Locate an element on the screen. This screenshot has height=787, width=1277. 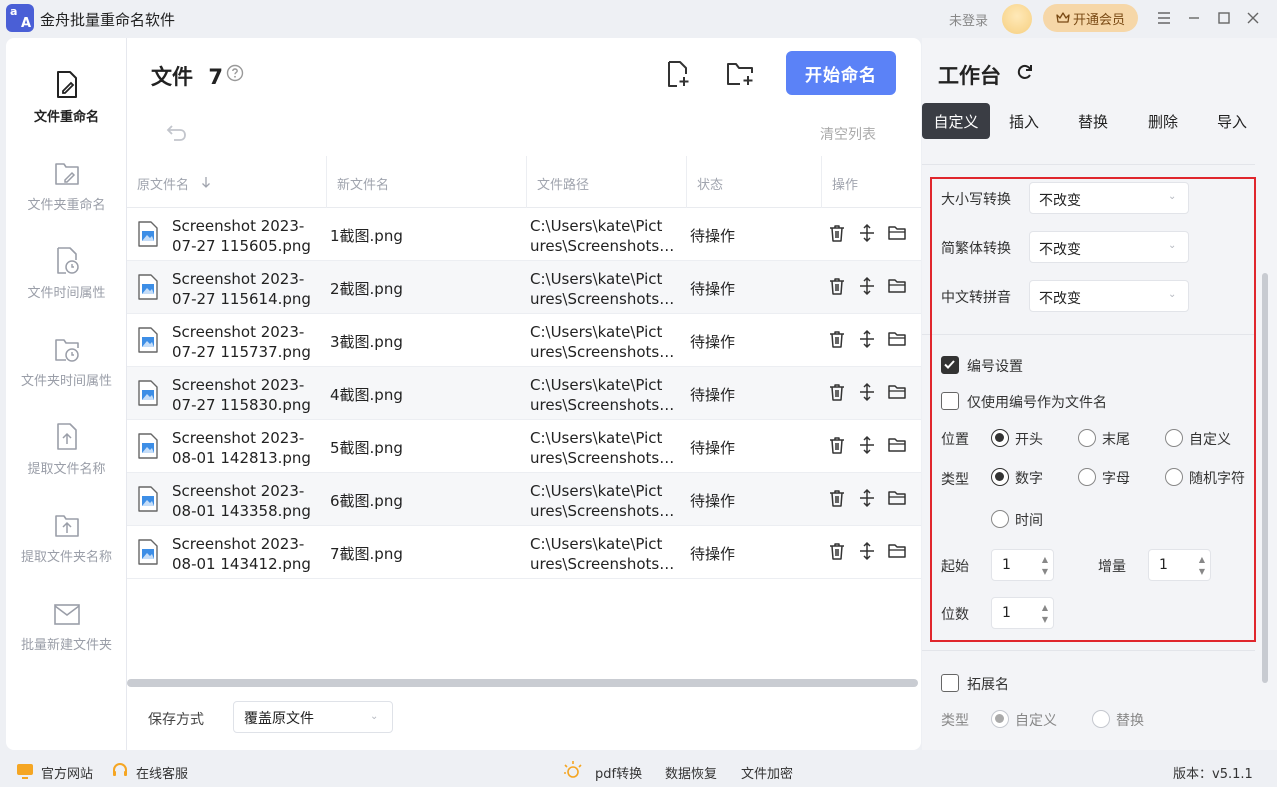
online-service-link: 在线客服 is located at coordinates (162, 772).